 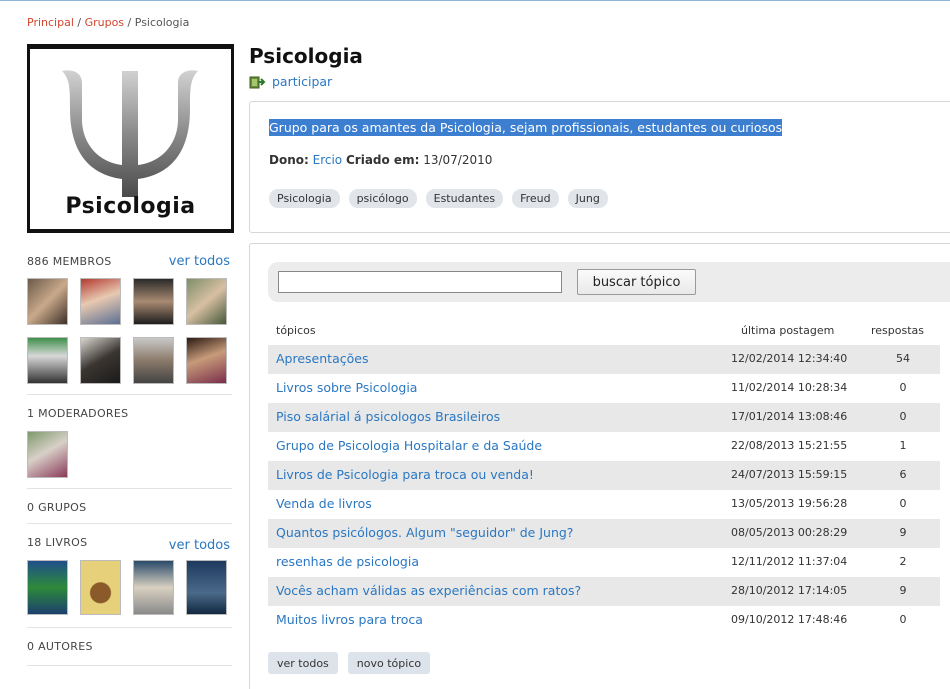 What do you see at coordinates (199, 261) in the screenshot?
I see `members-view-all-link: ver todos` at bounding box center [199, 261].